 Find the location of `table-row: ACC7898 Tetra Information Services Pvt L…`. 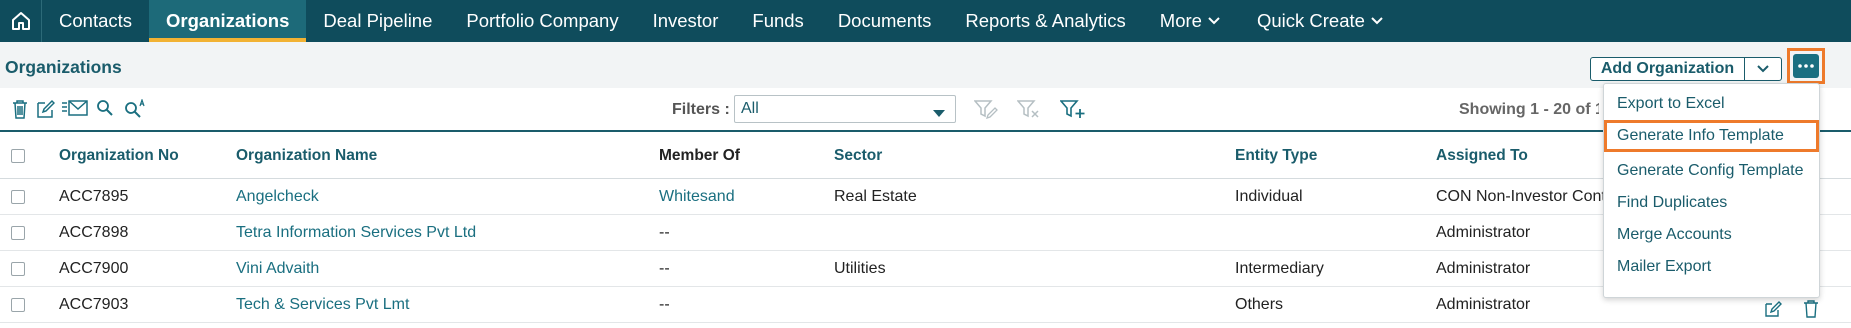

table-row: ACC7898 Tetra Information Services Pvt L… is located at coordinates (925, 233).